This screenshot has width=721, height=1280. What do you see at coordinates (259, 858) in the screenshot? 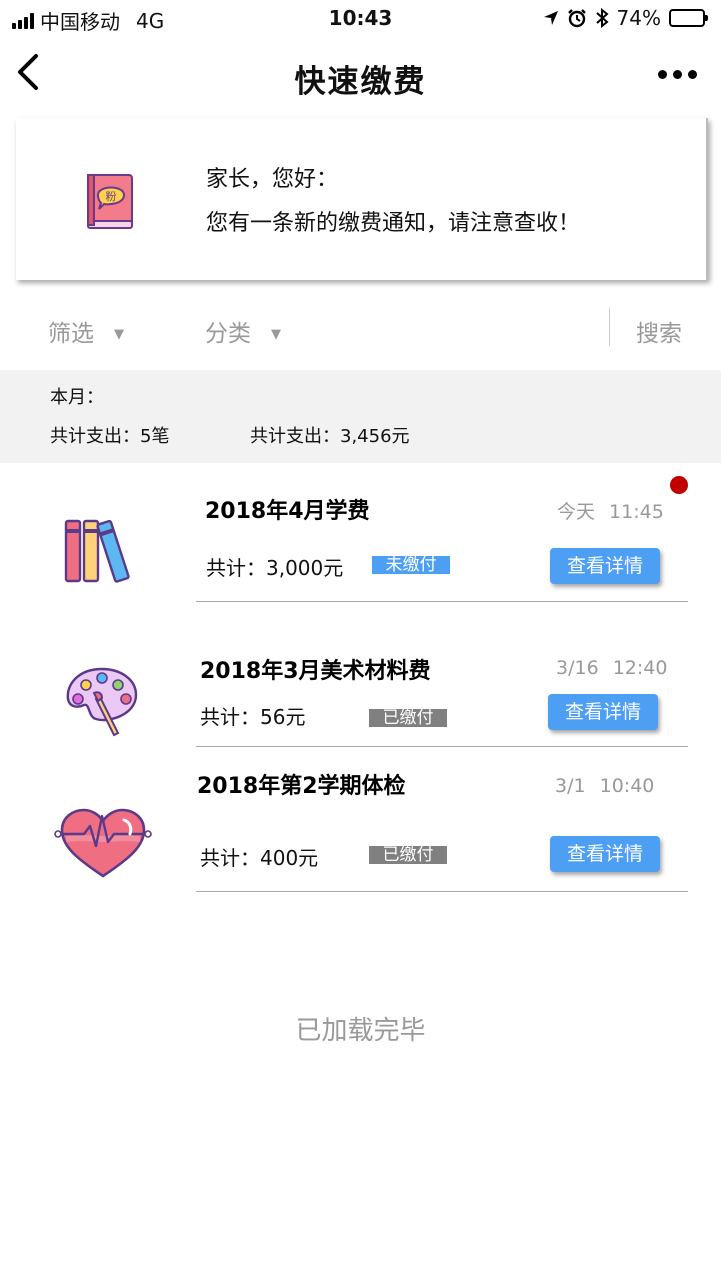
I see `item-total: 共计：400元` at bounding box center [259, 858].